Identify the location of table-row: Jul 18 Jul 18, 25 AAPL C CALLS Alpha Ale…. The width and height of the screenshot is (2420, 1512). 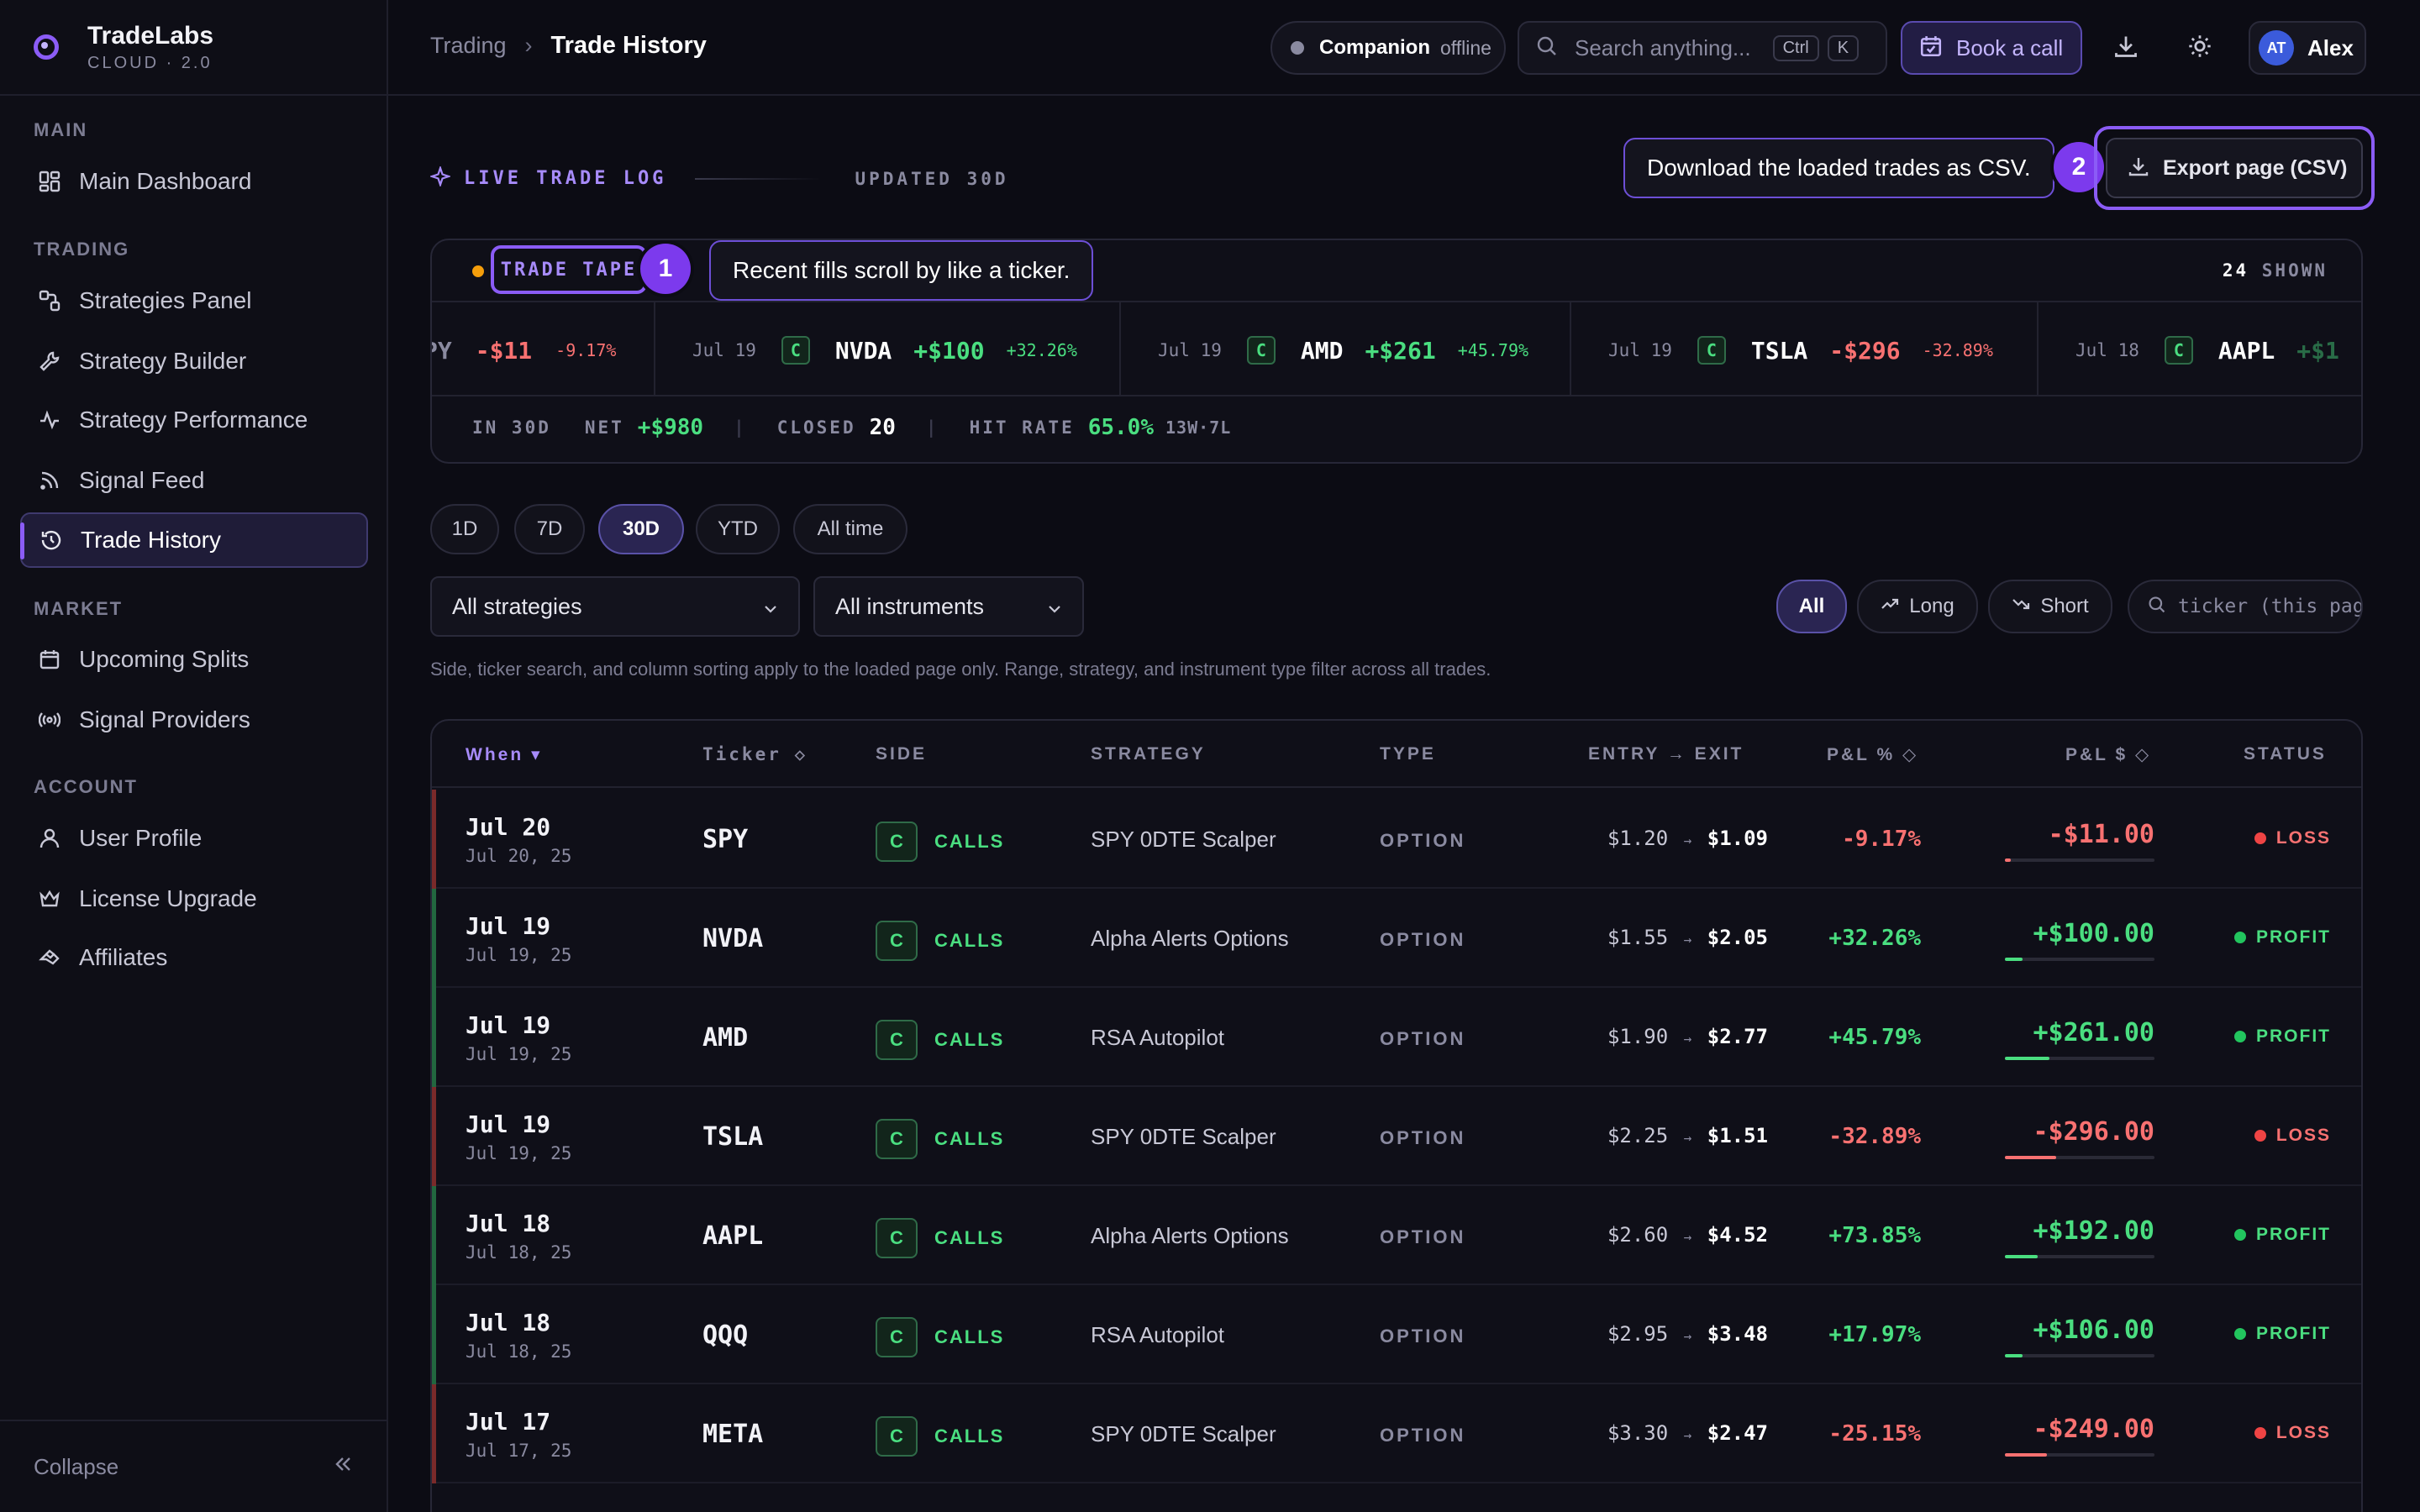
(1396, 1235).